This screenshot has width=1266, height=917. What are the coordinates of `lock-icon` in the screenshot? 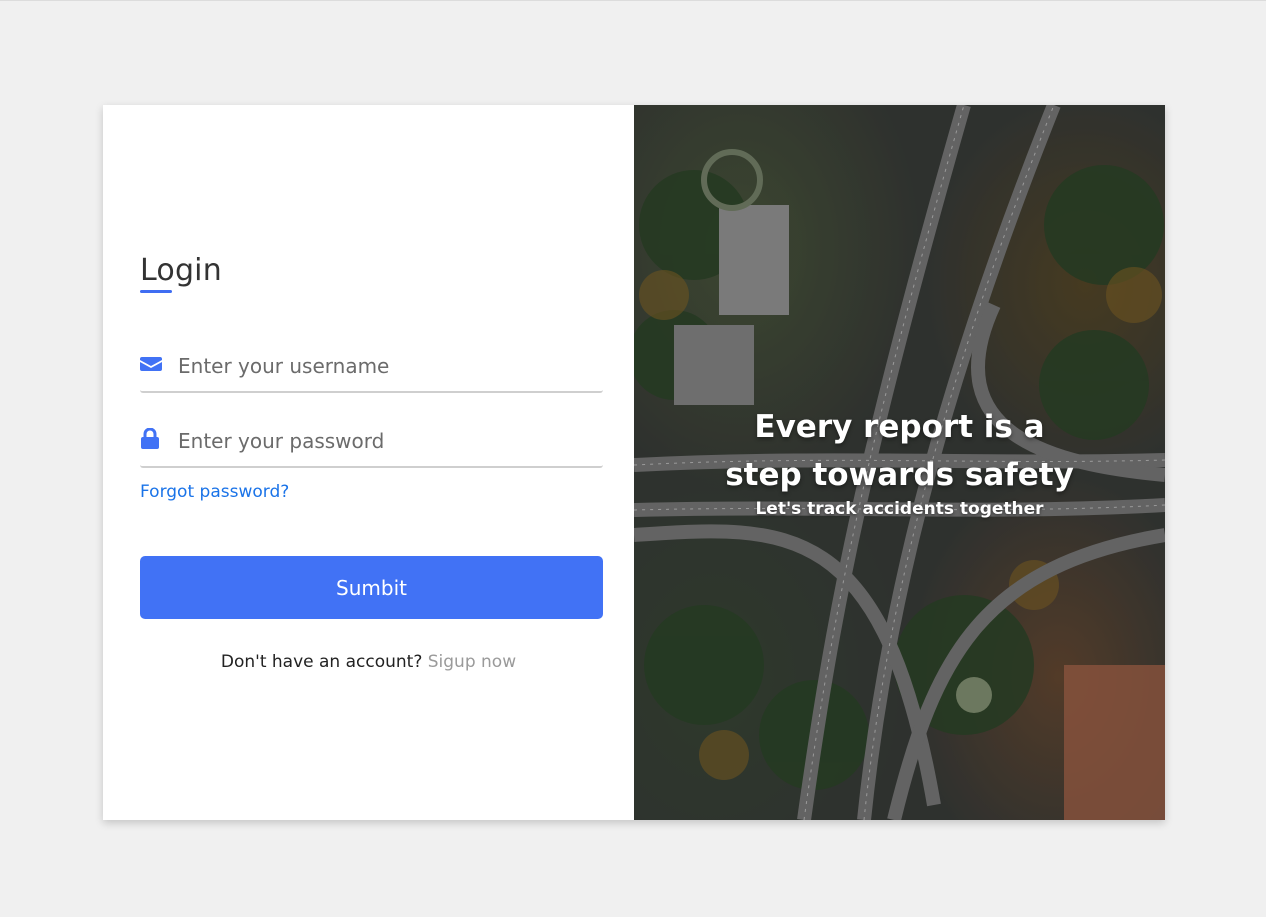 It's located at (150, 438).